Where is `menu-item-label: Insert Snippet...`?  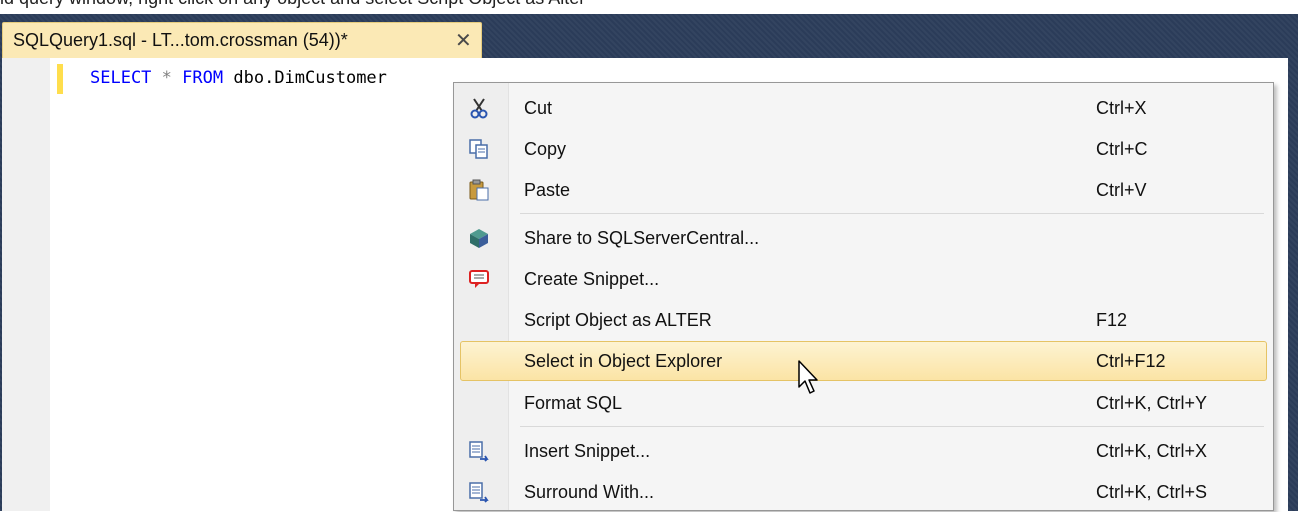
menu-item-label: Insert Snippet... is located at coordinates (587, 451).